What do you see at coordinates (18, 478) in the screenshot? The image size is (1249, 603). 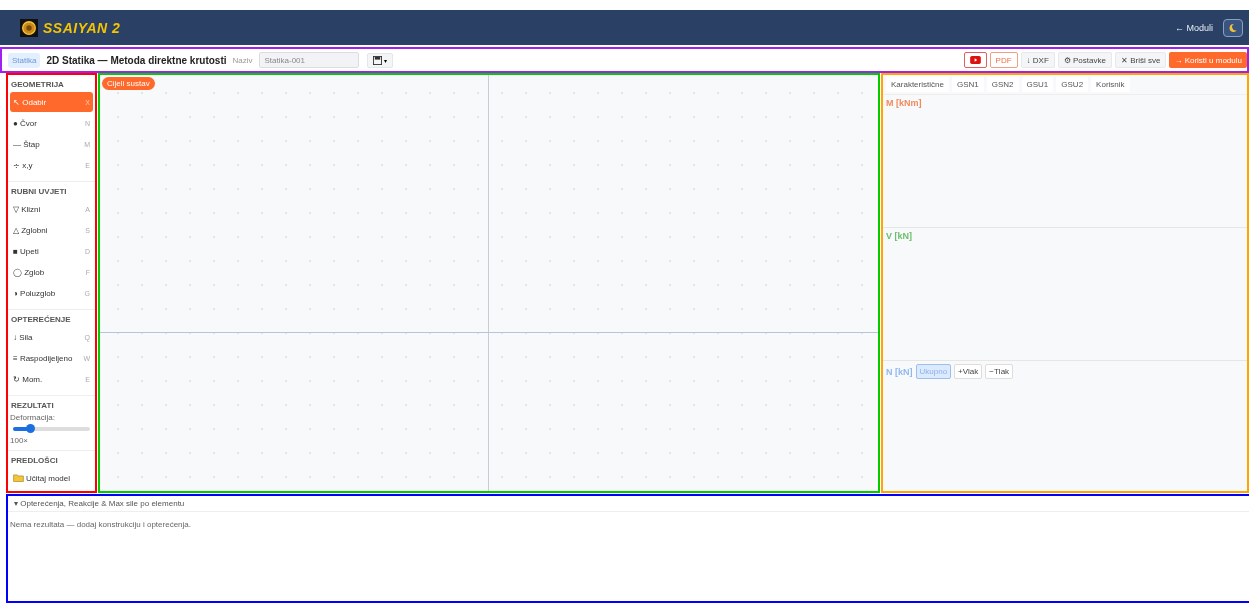 I see `folder-icon` at bounding box center [18, 478].